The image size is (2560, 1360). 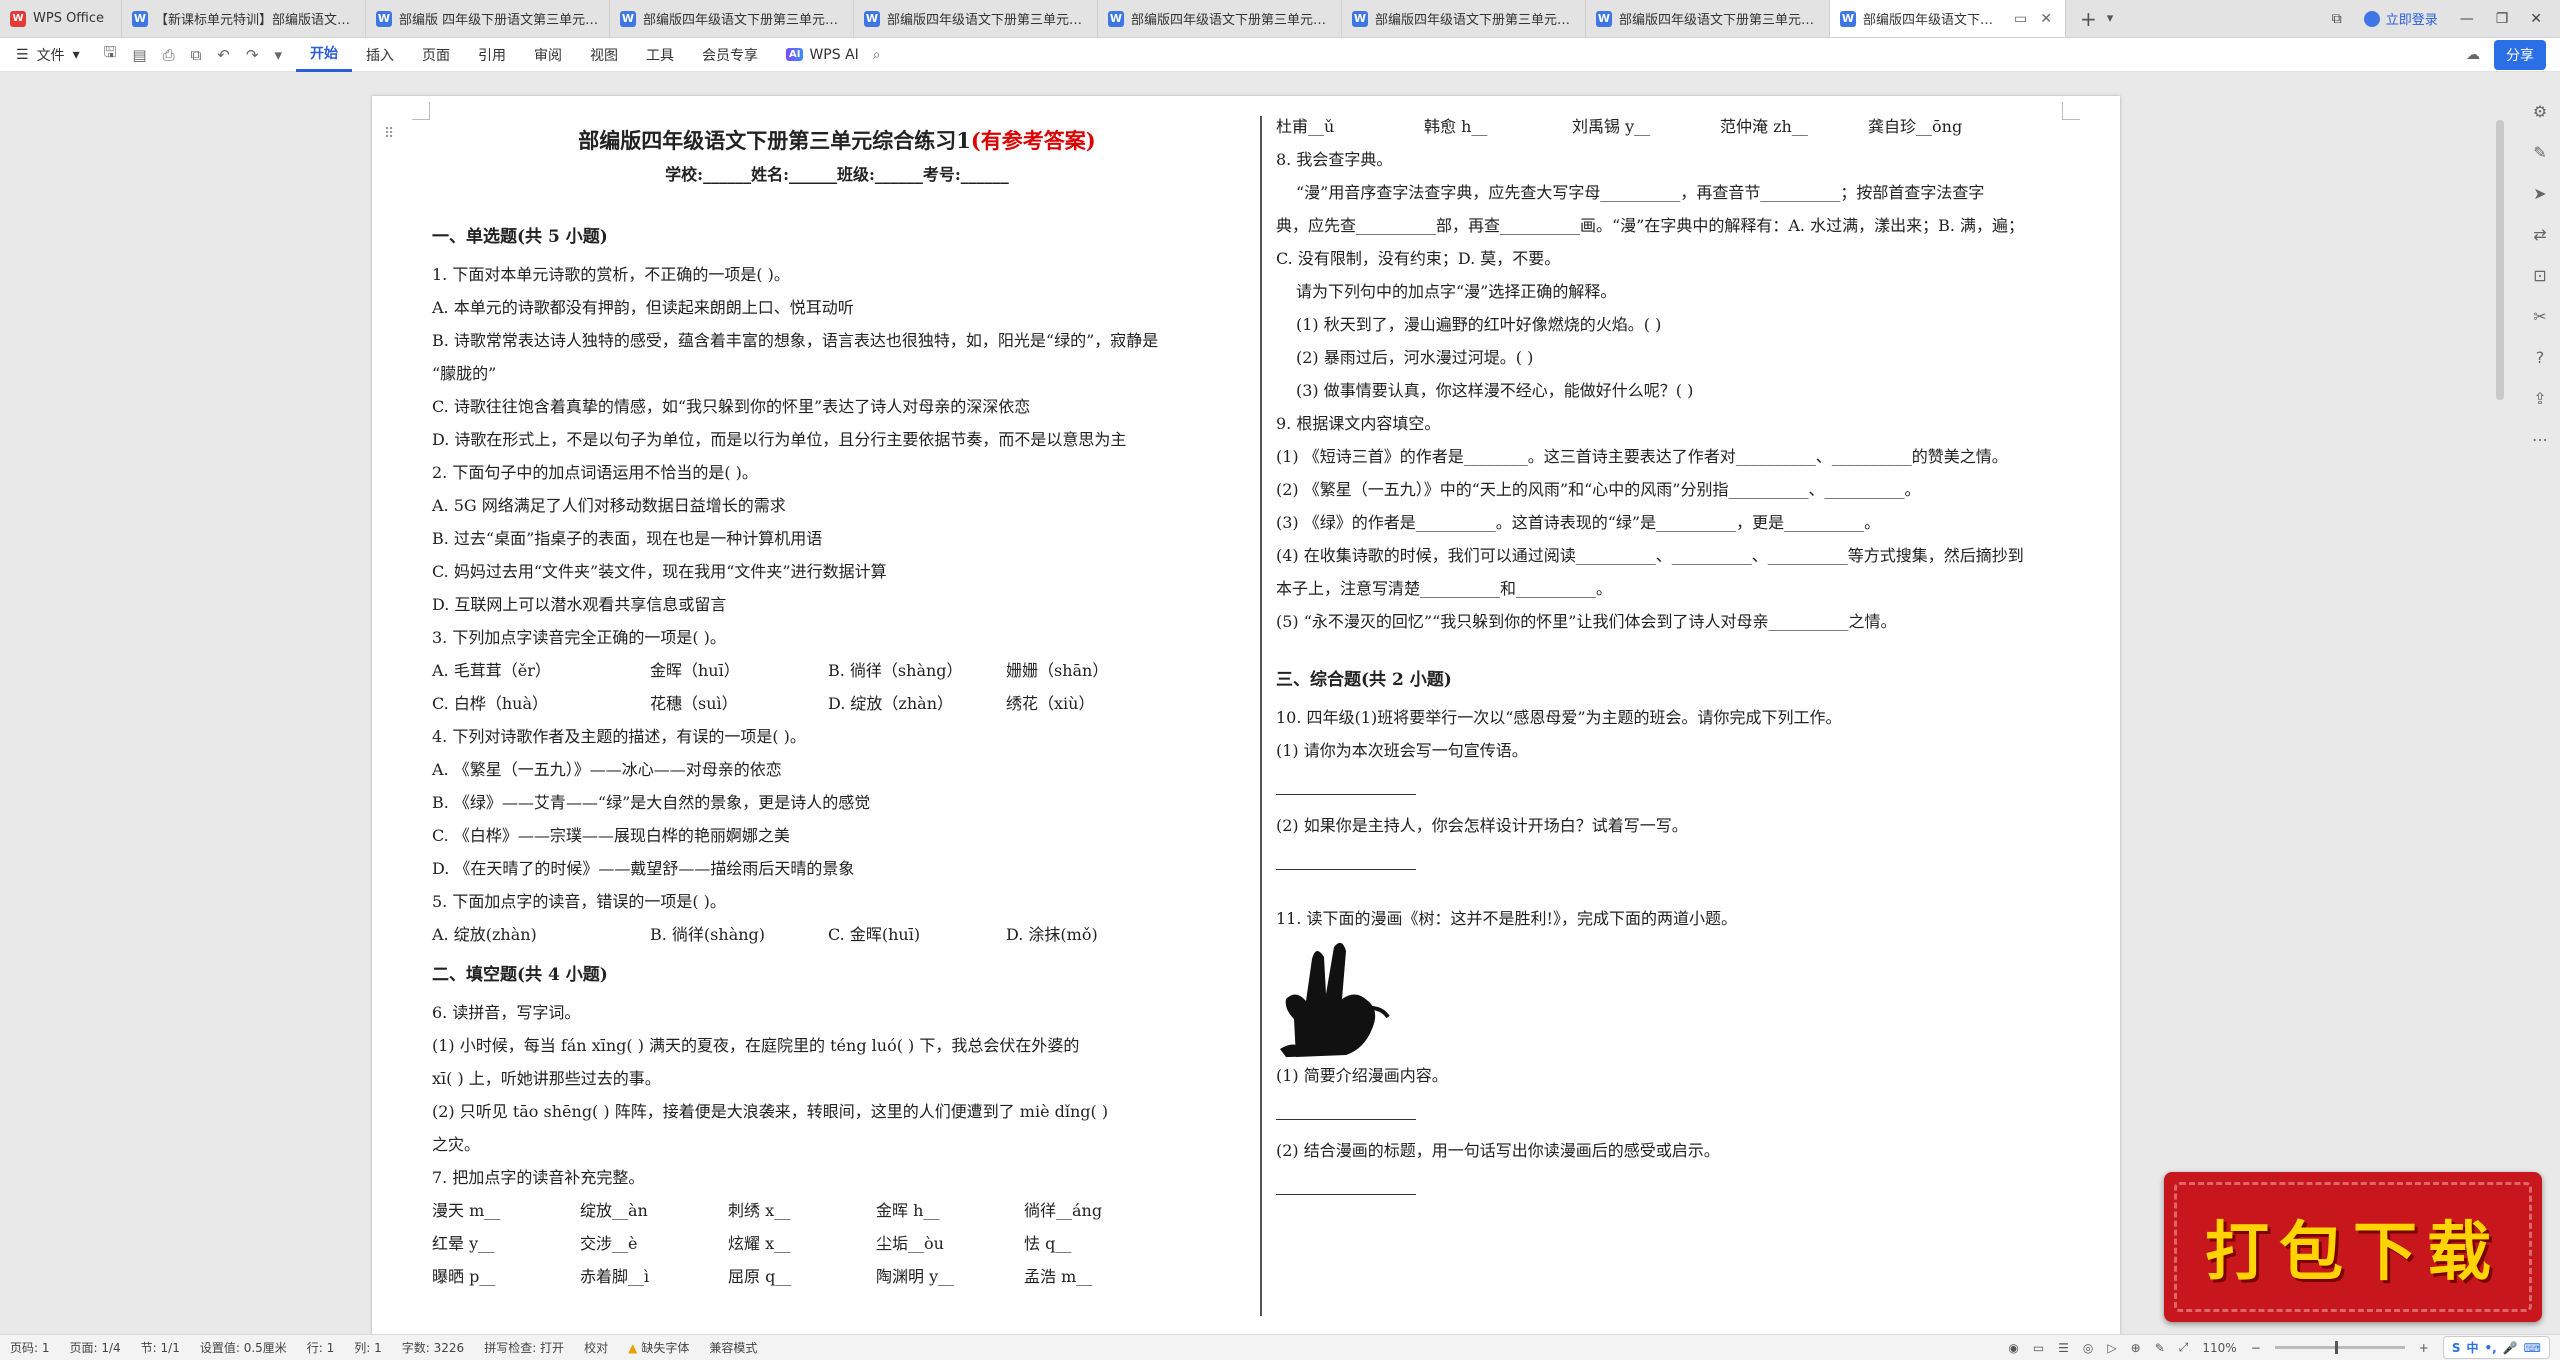 What do you see at coordinates (196, 55) in the screenshot?
I see `print-preview-icon: ⧉` at bounding box center [196, 55].